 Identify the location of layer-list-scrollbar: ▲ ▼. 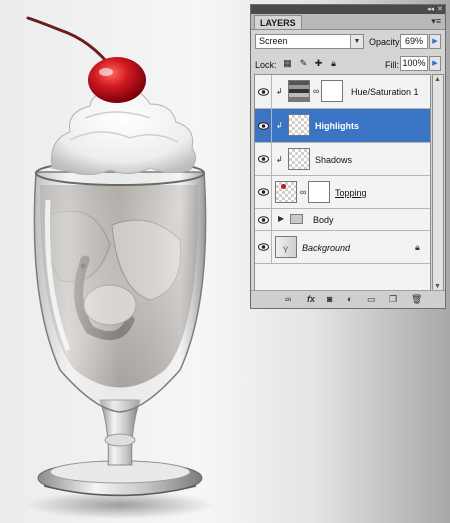
(438, 183).